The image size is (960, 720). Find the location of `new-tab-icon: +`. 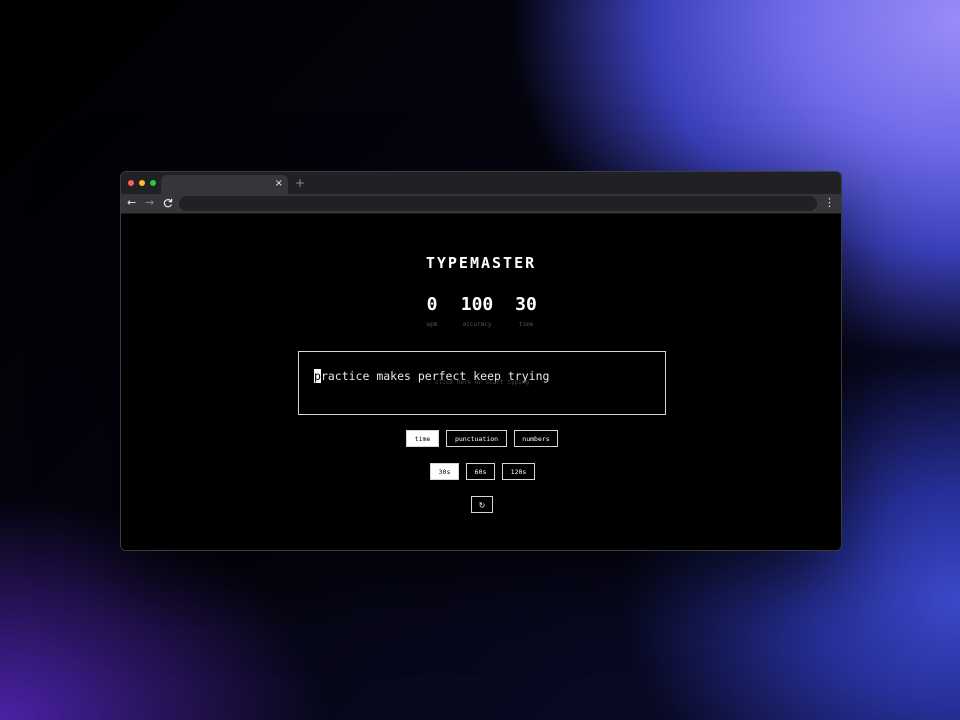

new-tab-icon: + is located at coordinates (300, 183).